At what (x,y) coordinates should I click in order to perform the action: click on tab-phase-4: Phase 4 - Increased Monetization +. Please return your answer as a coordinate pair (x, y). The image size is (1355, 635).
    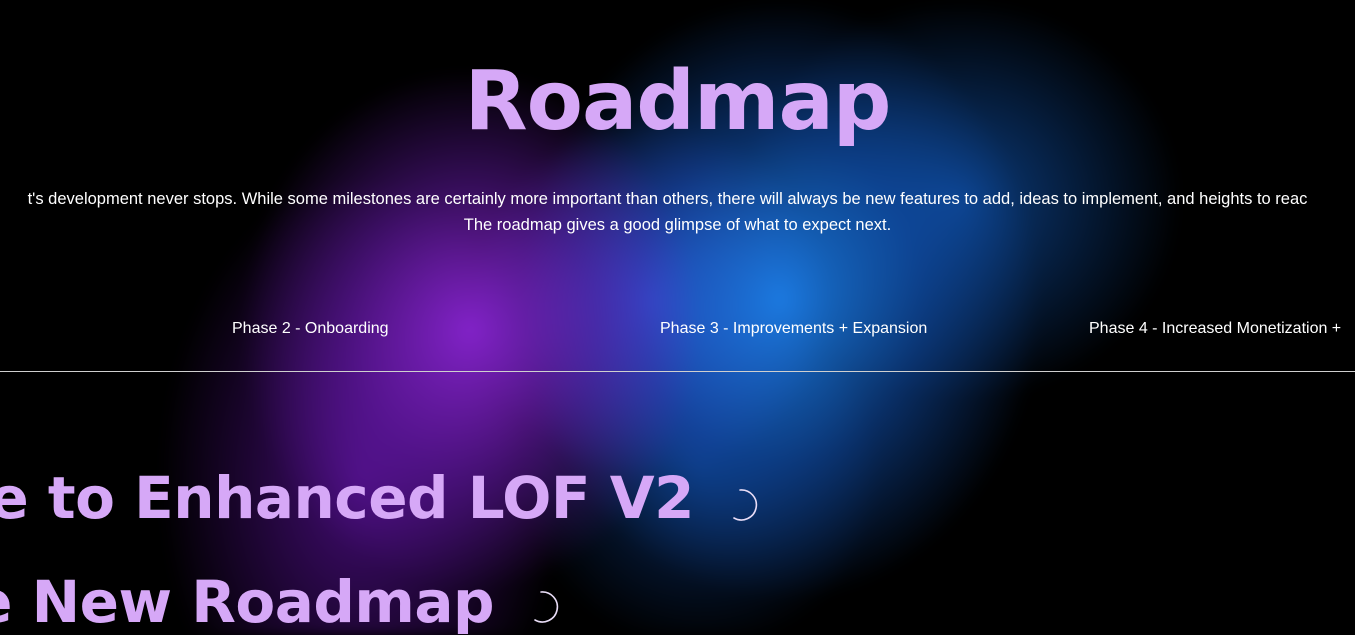
    Looking at the image, I should click on (1215, 329).